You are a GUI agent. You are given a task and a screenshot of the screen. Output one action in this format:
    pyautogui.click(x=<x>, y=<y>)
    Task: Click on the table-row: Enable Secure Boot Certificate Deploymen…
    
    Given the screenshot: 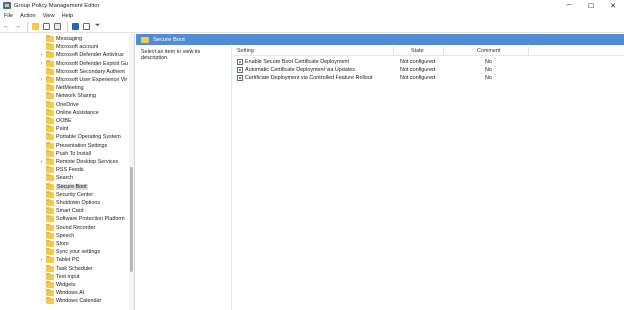 What is the action you would take?
    pyautogui.click(x=428, y=62)
    